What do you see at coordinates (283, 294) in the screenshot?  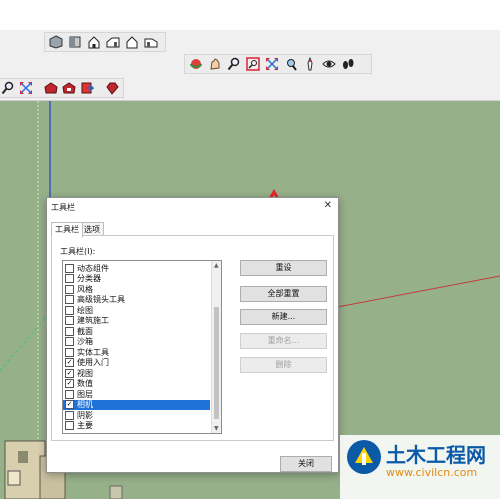 I see `reset-all-button: 全部重置` at bounding box center [283, 294].